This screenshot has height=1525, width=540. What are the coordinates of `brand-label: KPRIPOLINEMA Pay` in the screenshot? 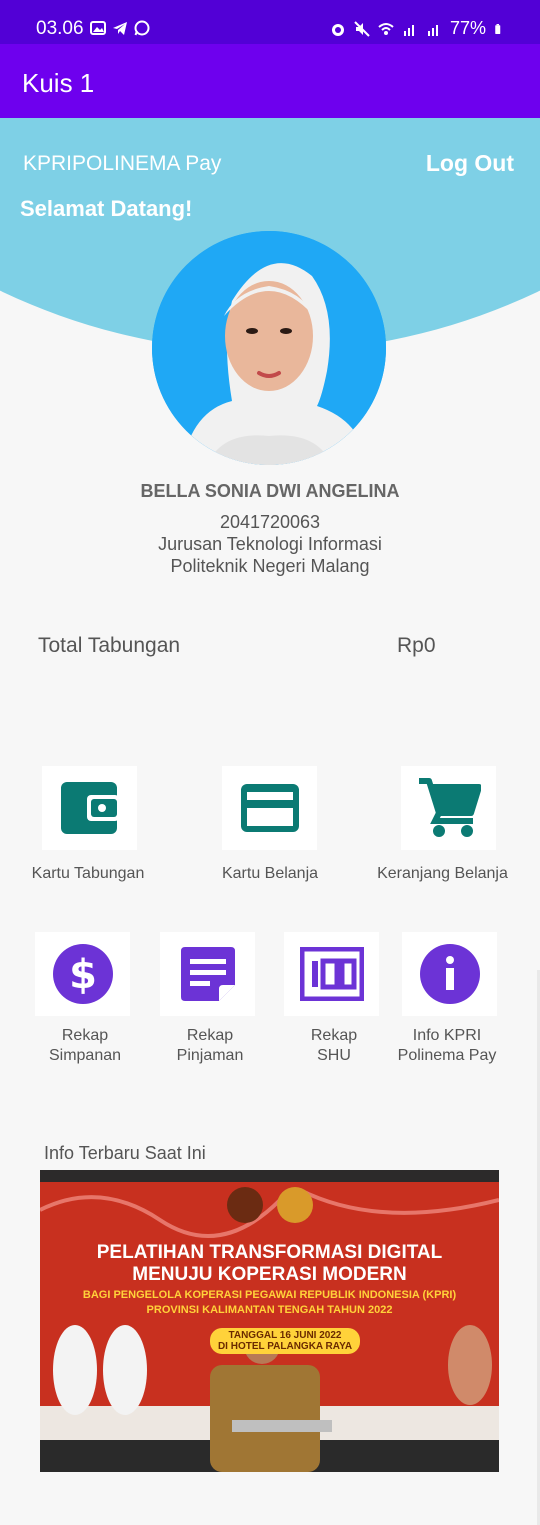 It's located at (122, 163).